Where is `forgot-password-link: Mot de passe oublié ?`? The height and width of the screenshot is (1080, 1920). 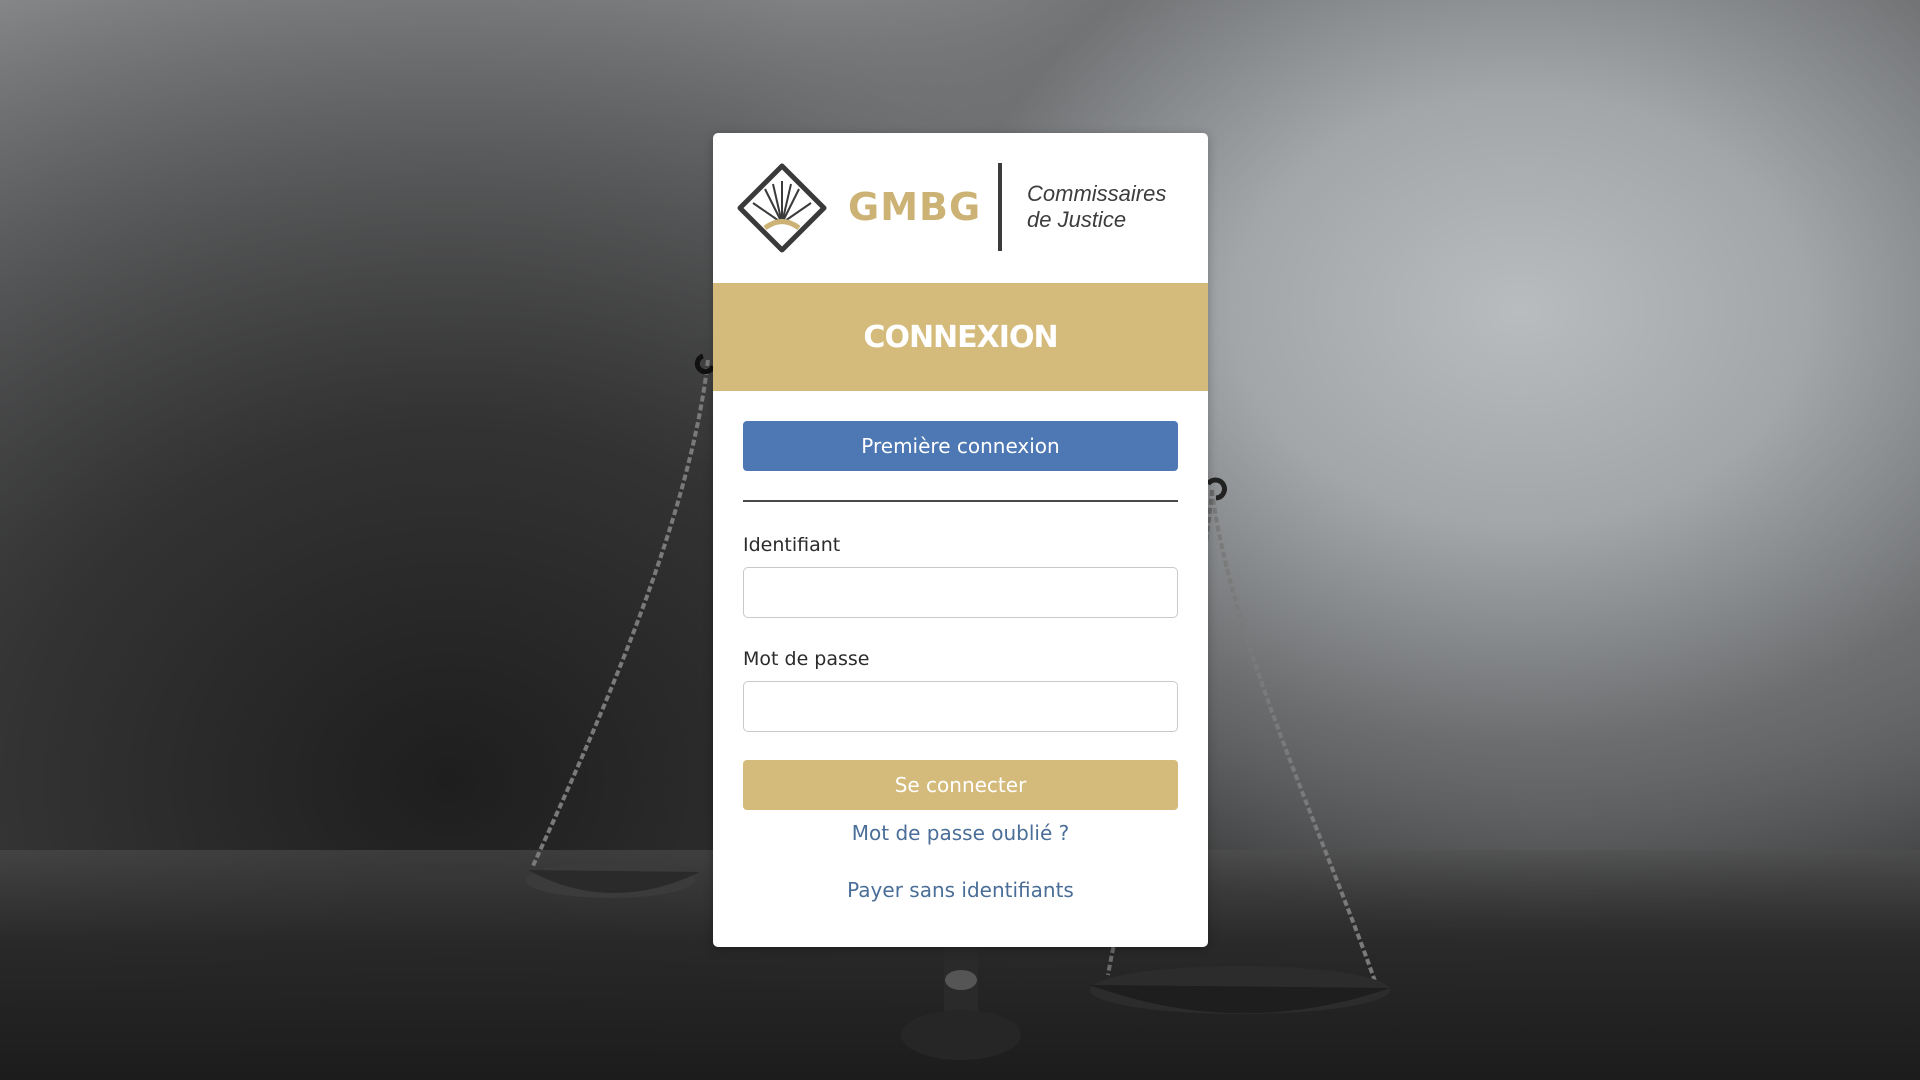 forgot-password-link: Mot de passe oublié ? is located at coordinates (960, 833).